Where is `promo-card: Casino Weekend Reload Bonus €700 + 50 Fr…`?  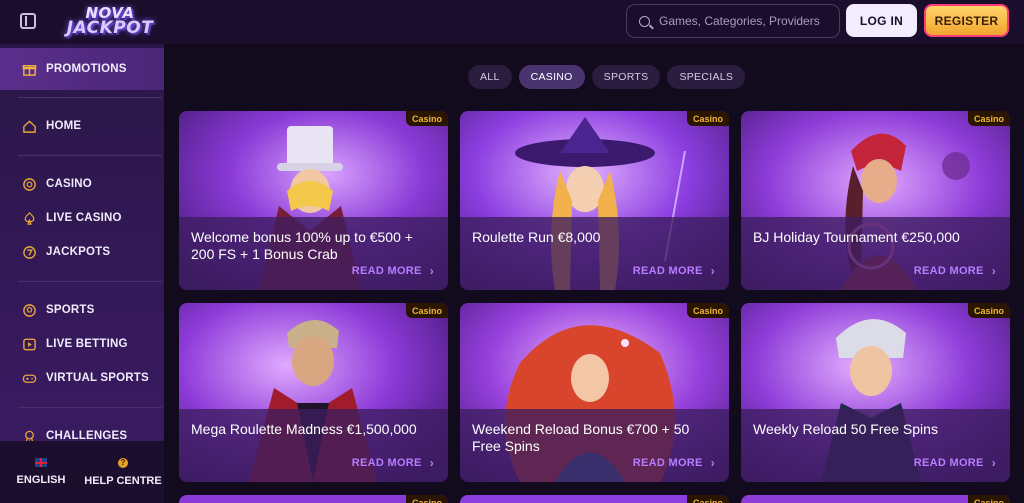 promo-card: Casino Weekend Reload Bonus €700 + 50 Fr… is located at coordinates (594, 392).